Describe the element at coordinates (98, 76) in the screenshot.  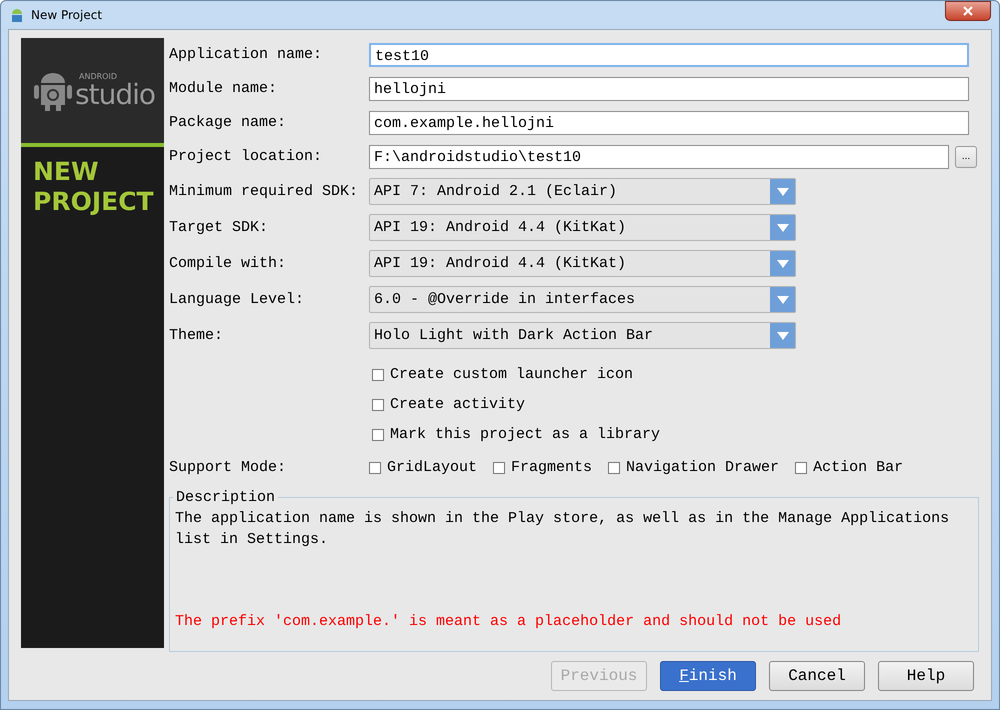
I see `brand-small-text: ANDROID` at that location.